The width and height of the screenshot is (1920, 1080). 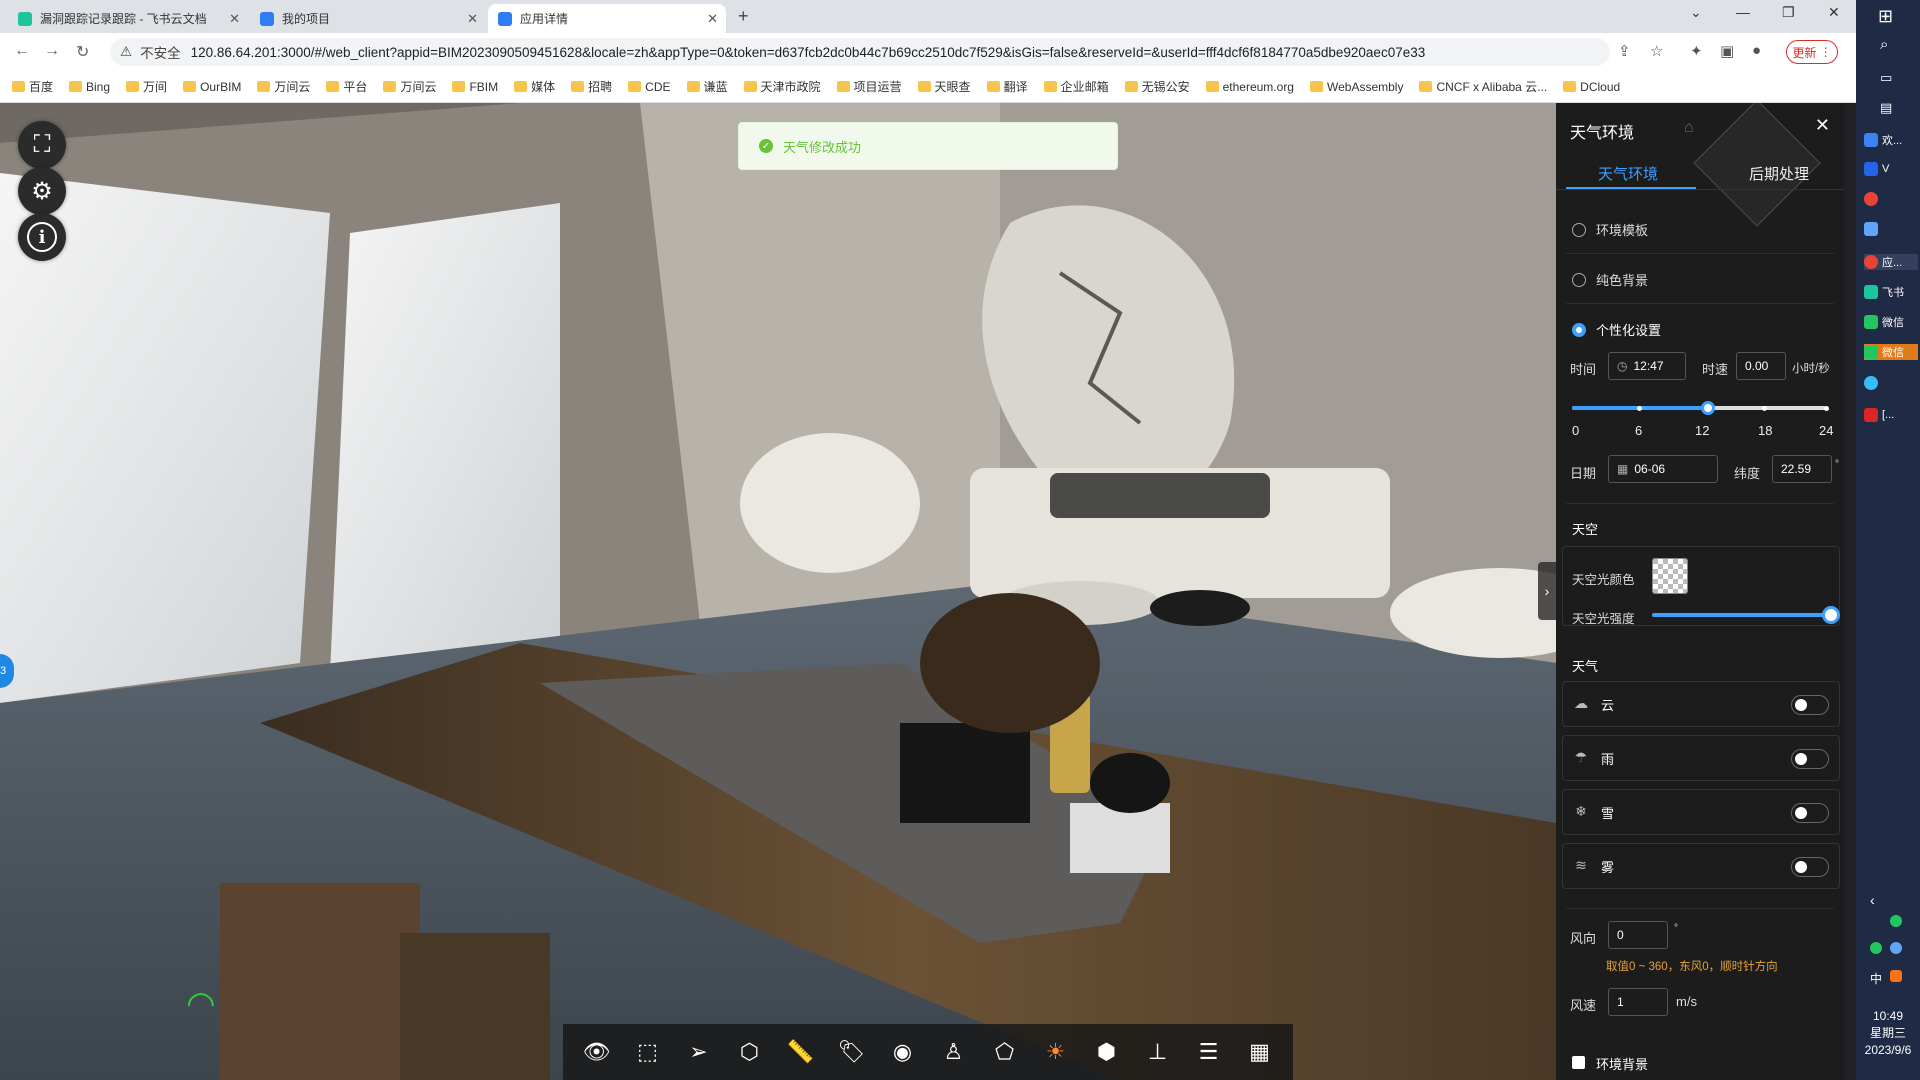 I want to click on star-icon: ☆, so click(x=1656, y=51).